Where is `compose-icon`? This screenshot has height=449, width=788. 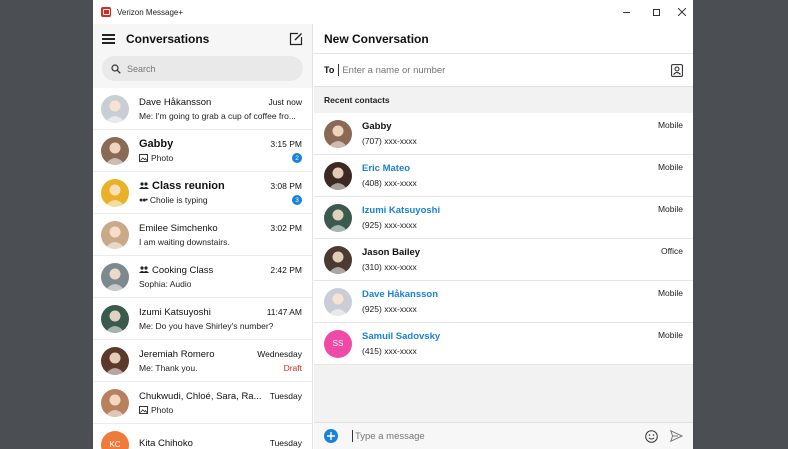 compose-icon is located at coordinates (296, 39).